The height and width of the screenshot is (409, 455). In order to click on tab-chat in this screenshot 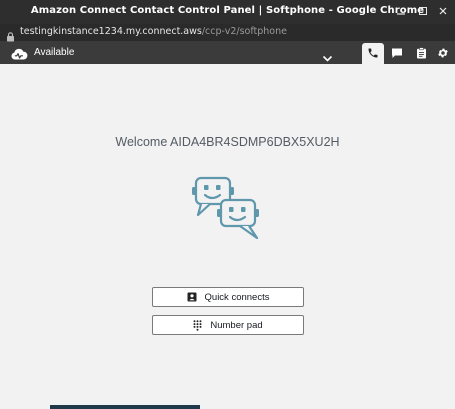, I will do `click(397, 53)`.